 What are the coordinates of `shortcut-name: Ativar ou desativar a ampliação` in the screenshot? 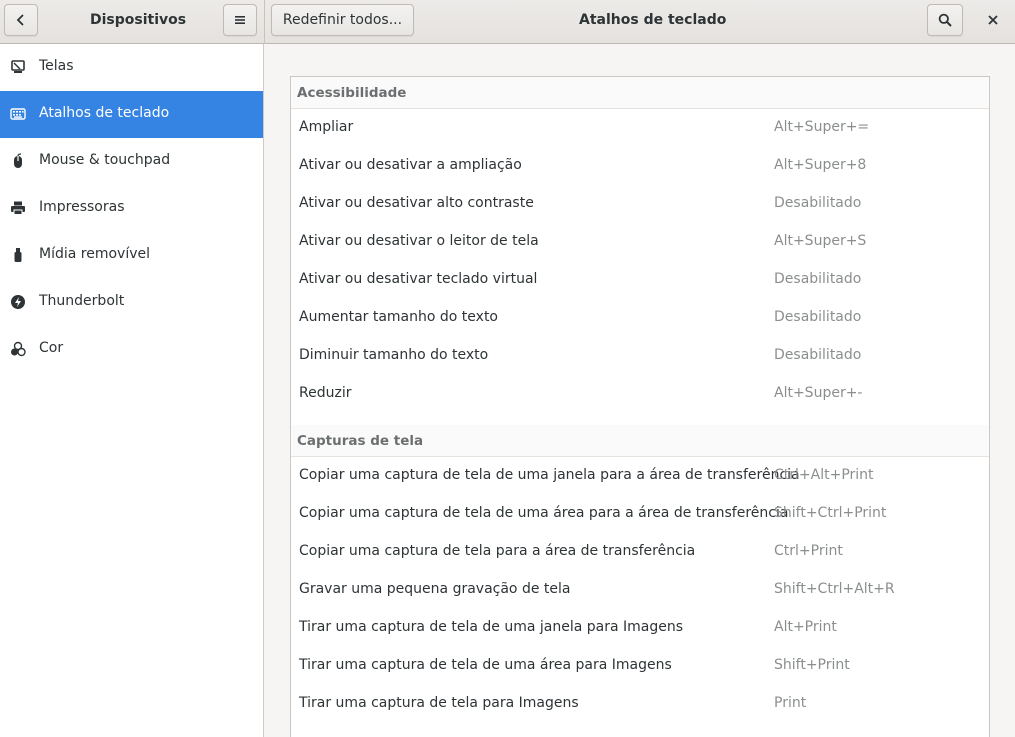 It's located at (410, 165).